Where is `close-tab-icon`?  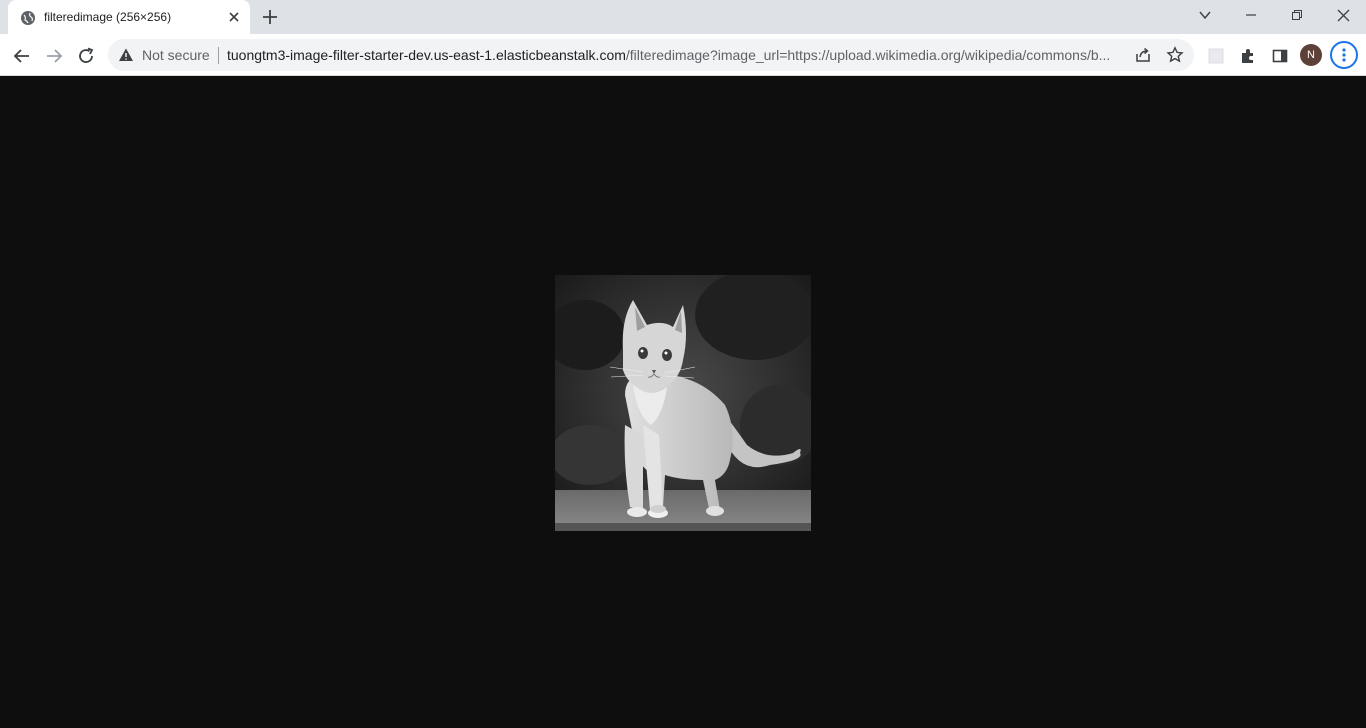 close-tab-icon is located at coordinates (234, 17).